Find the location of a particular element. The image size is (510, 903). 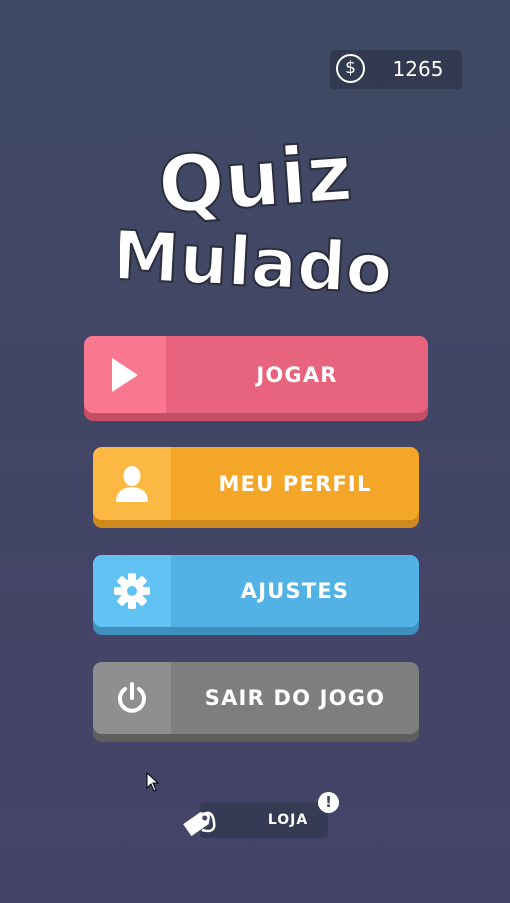

user-icon-area is located at coordinates (132, 483).